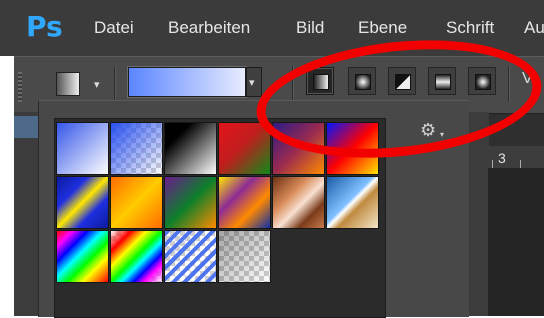  I want to click on preset-neutral-density, so click(244, 256).